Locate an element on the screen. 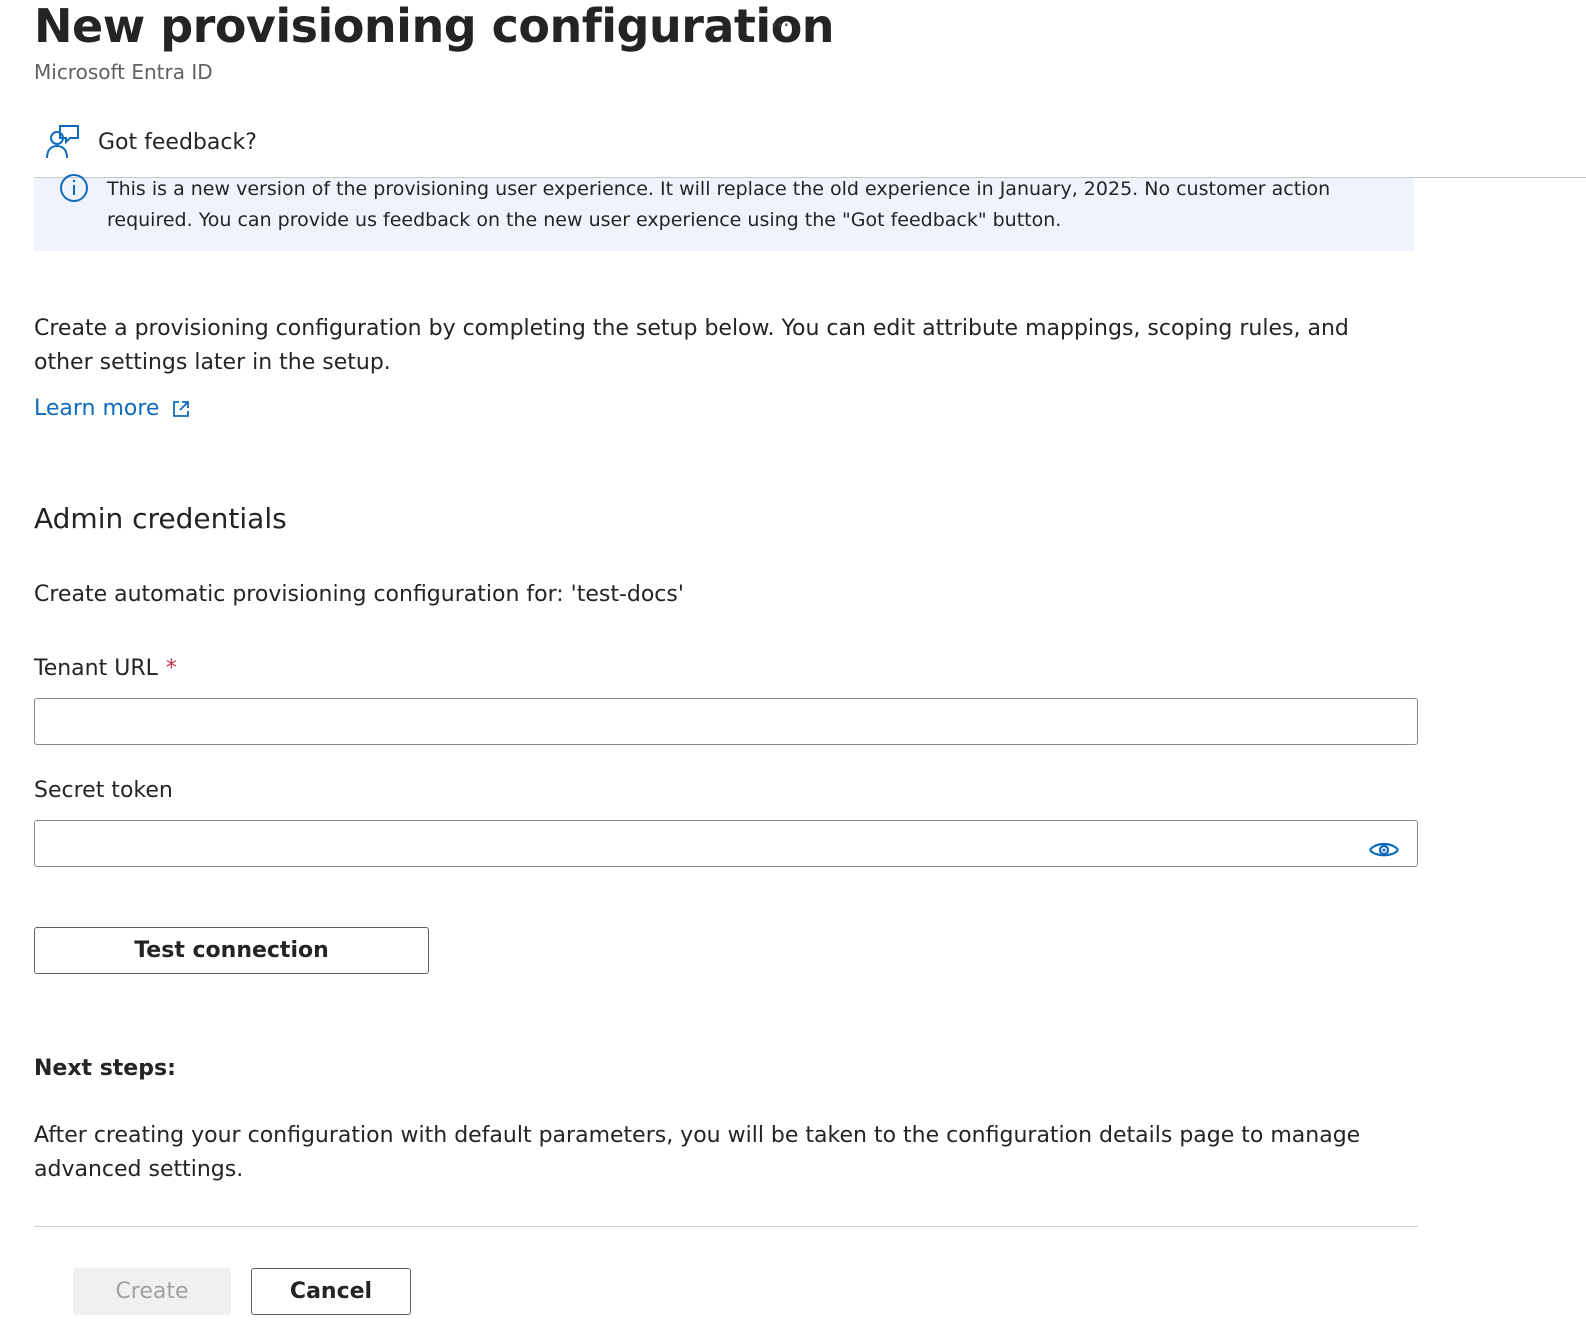  reveal-secret-button is located at coordinates (1384, 851).